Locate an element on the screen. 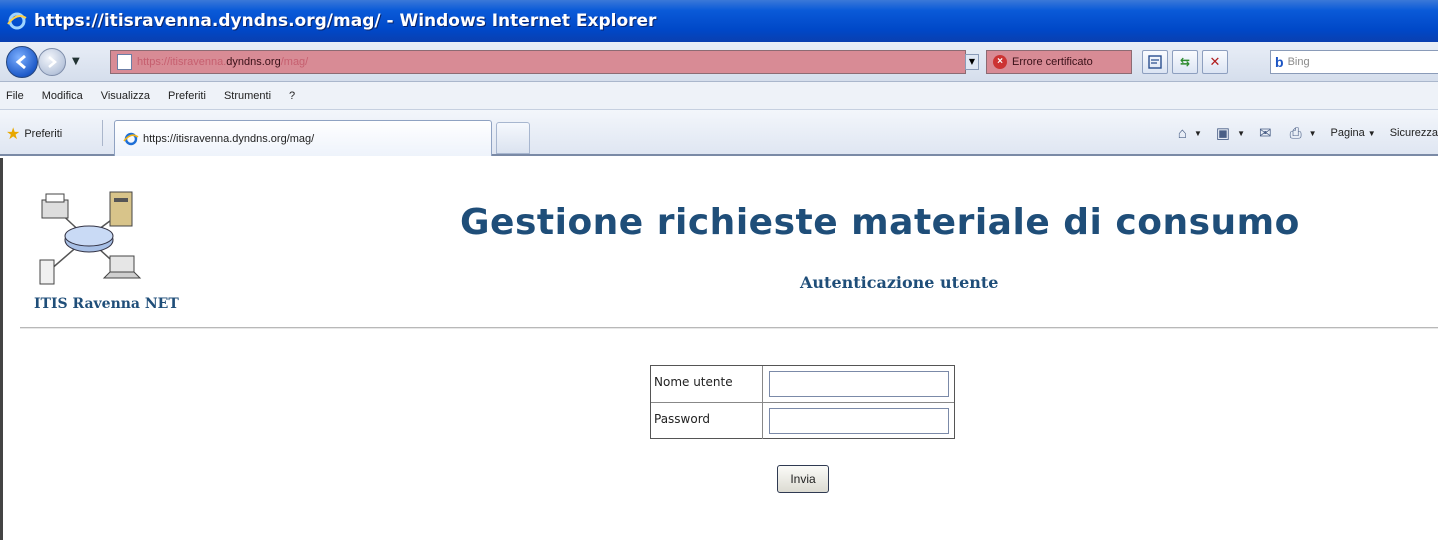 The width and height of the screenshot is (1438, 540). refresh-icon: ⇆ is located at coordinates (1185, 62).